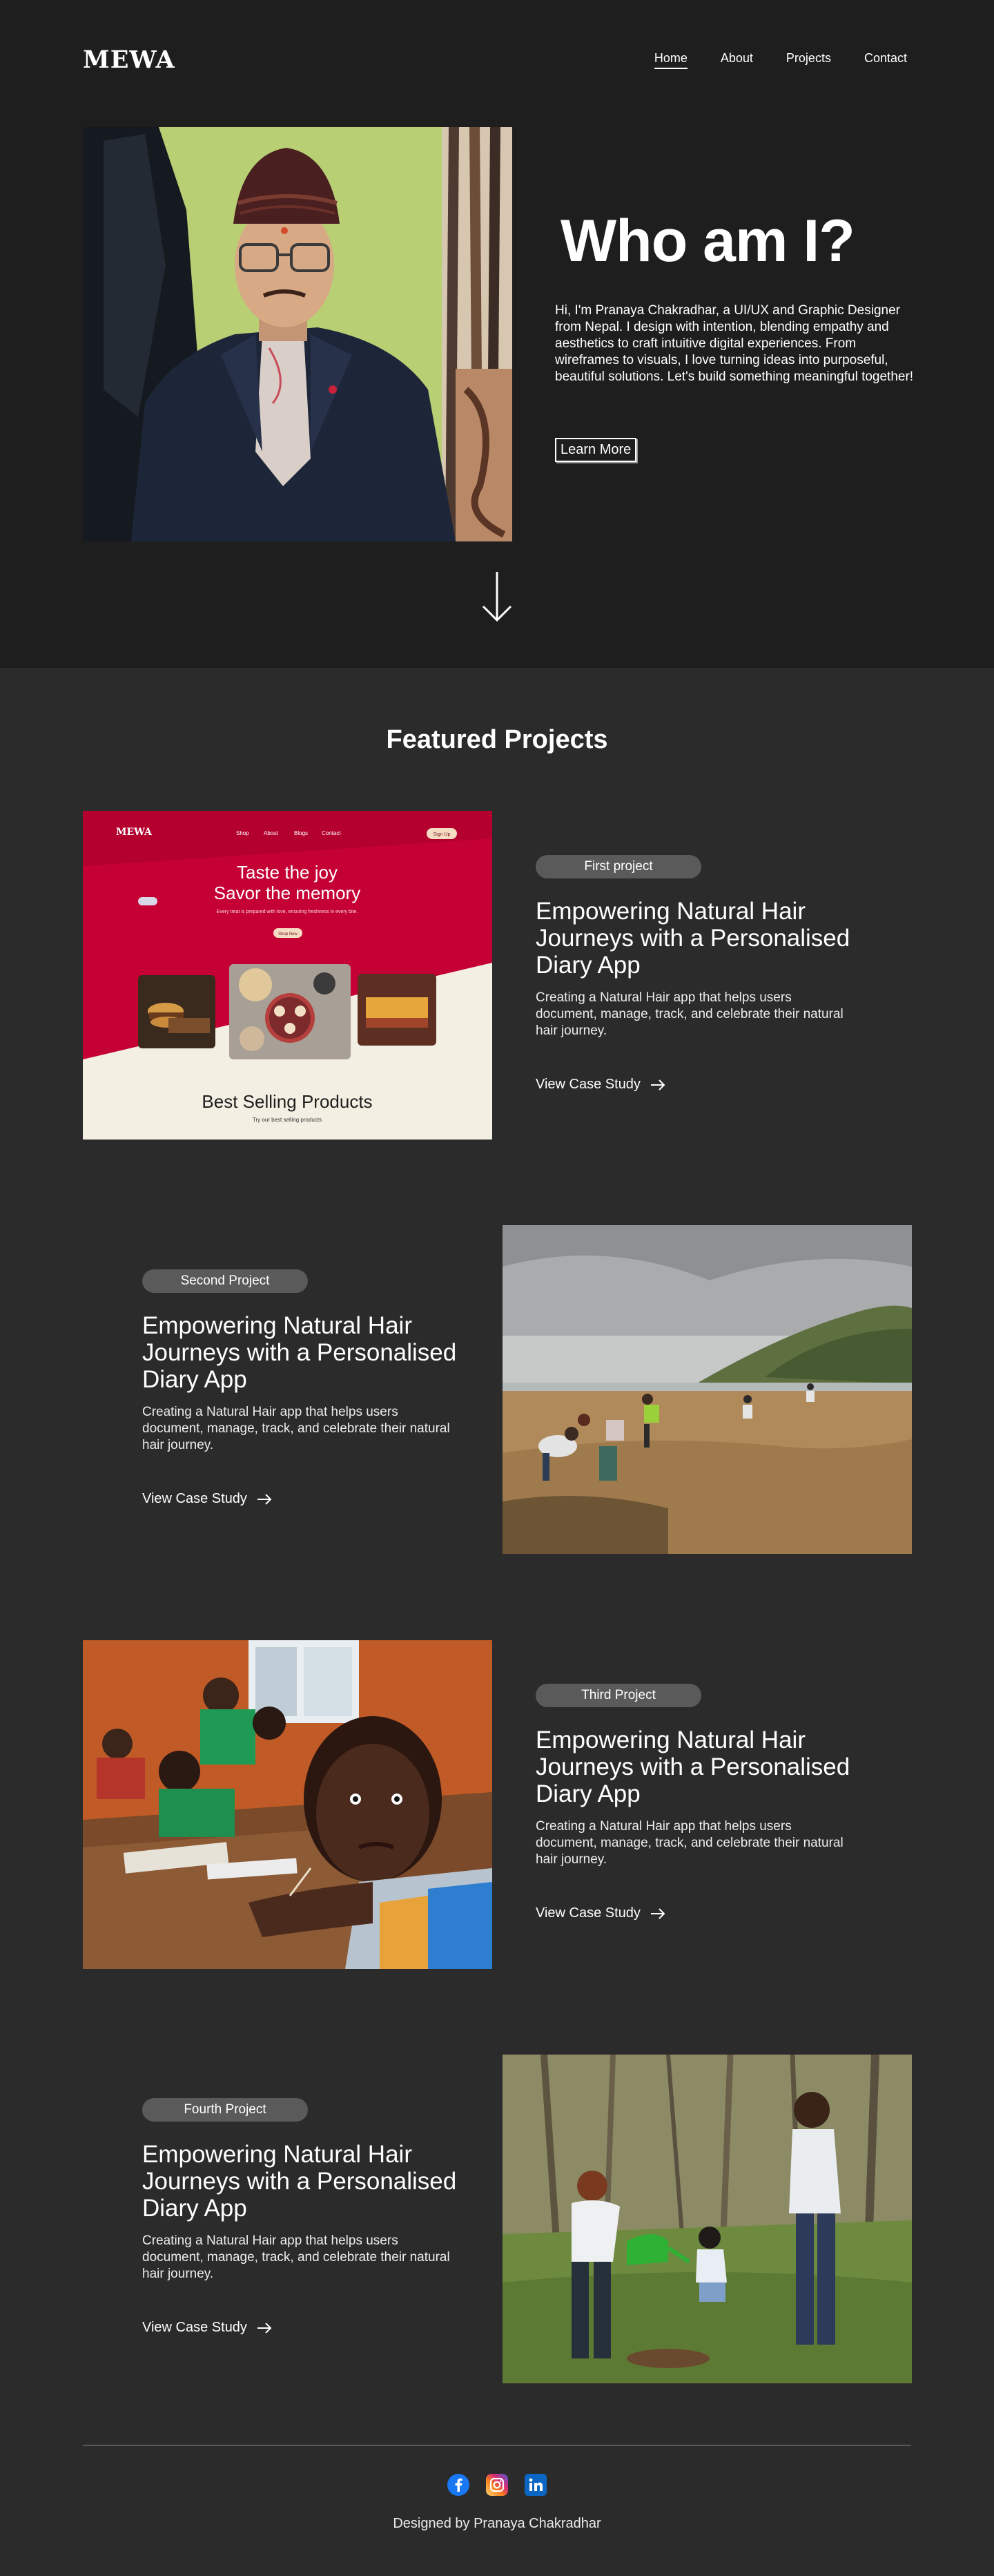 Image resolution: width=994 pixels, height=2576 pixels. What do you see at coordinates (242, 833) in the screenshot?
I see `mockup-nav-shop: Shop` at bounding box center [242, 833].